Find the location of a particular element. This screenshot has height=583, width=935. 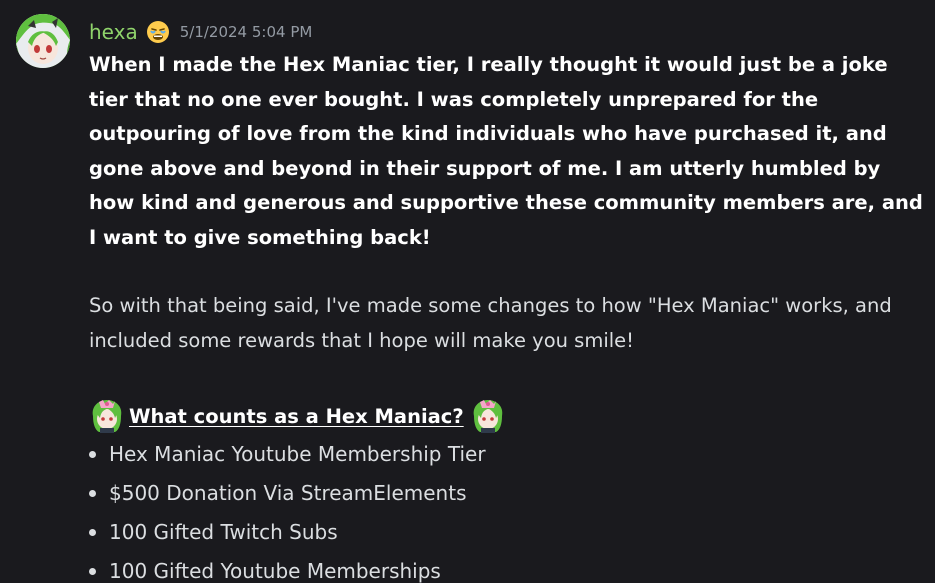

list-item-text: Hex Maniac Youtube Membership Tier is located at coordinates (297, 454).